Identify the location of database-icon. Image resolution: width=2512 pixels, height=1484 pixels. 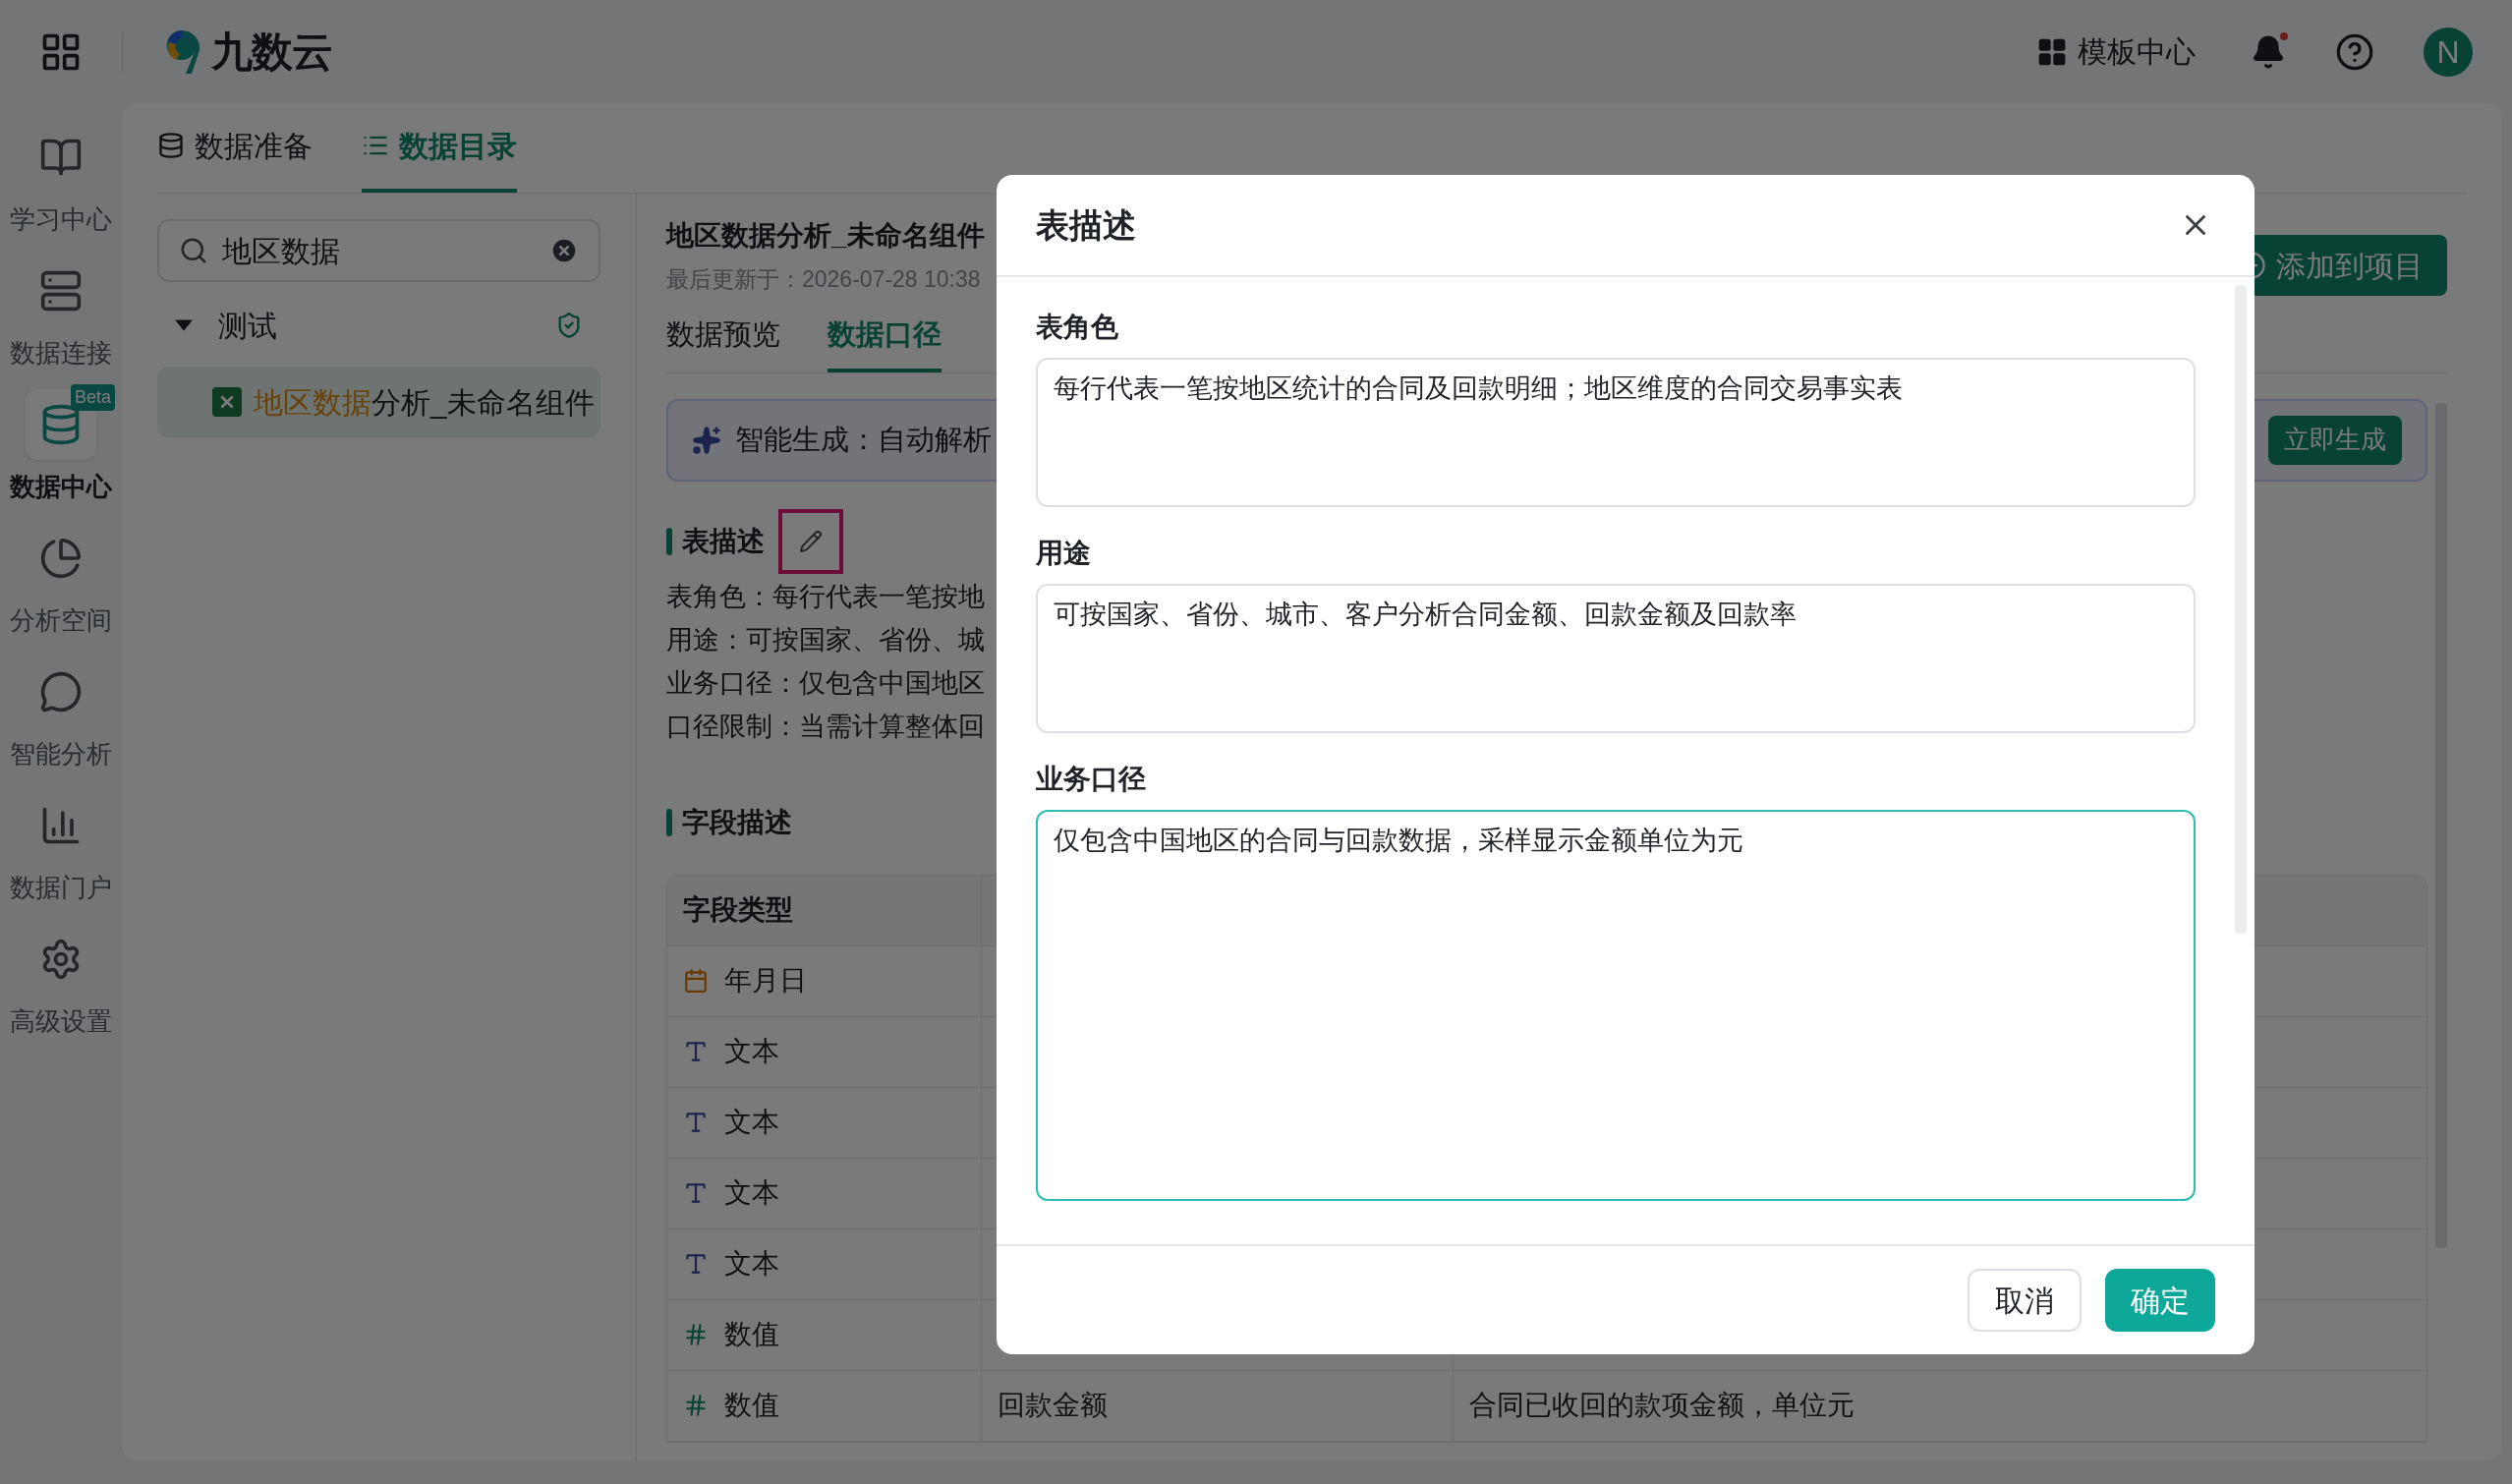
(171, 145).